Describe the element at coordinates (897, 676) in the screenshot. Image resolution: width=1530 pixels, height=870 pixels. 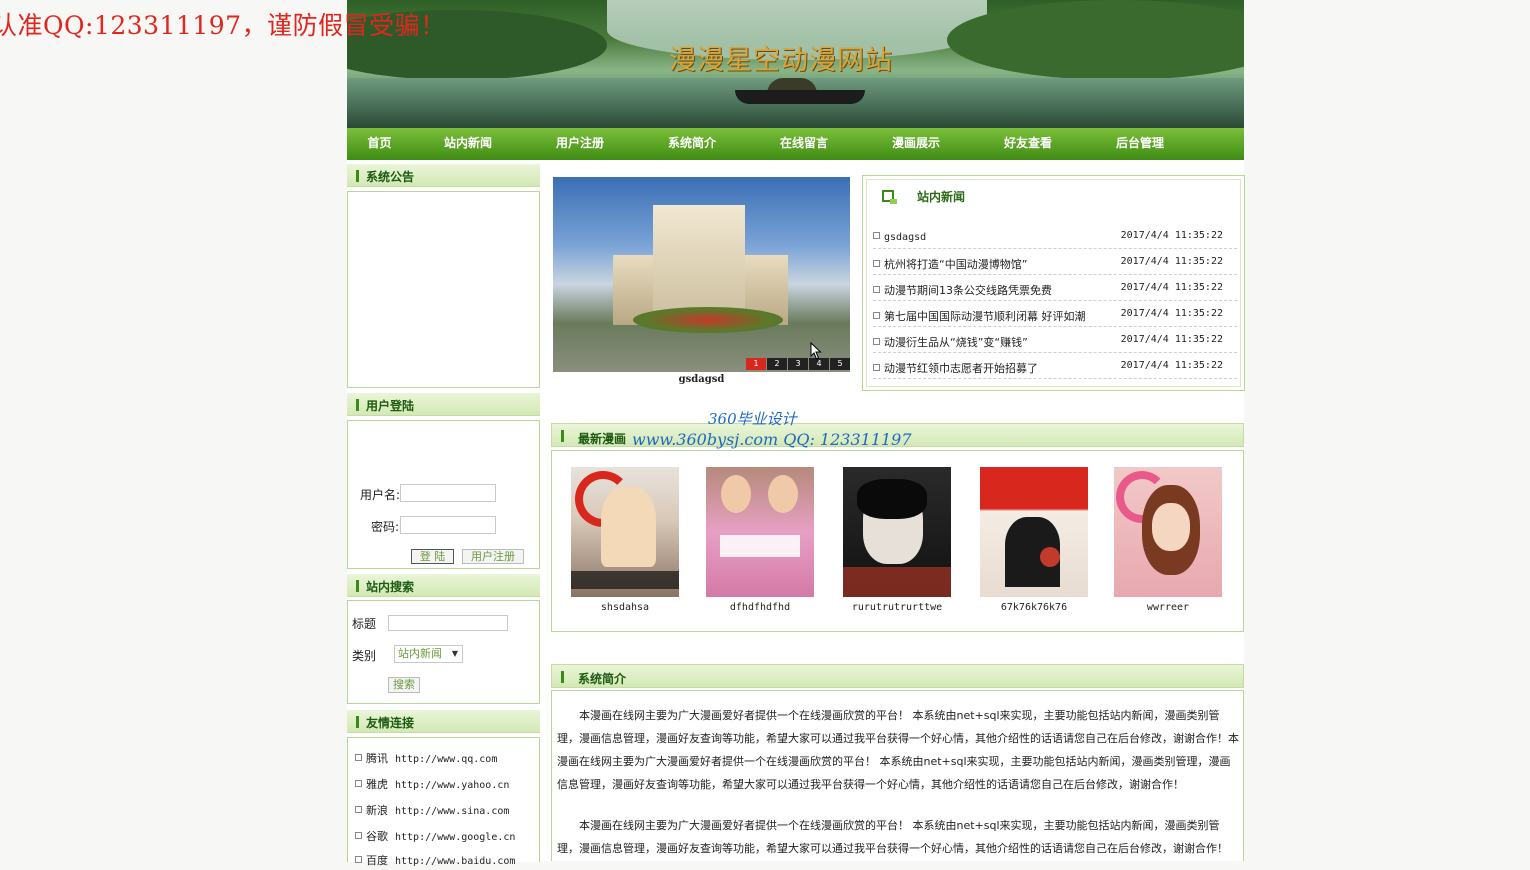
I see `intro-header: 系统简介` at that location.